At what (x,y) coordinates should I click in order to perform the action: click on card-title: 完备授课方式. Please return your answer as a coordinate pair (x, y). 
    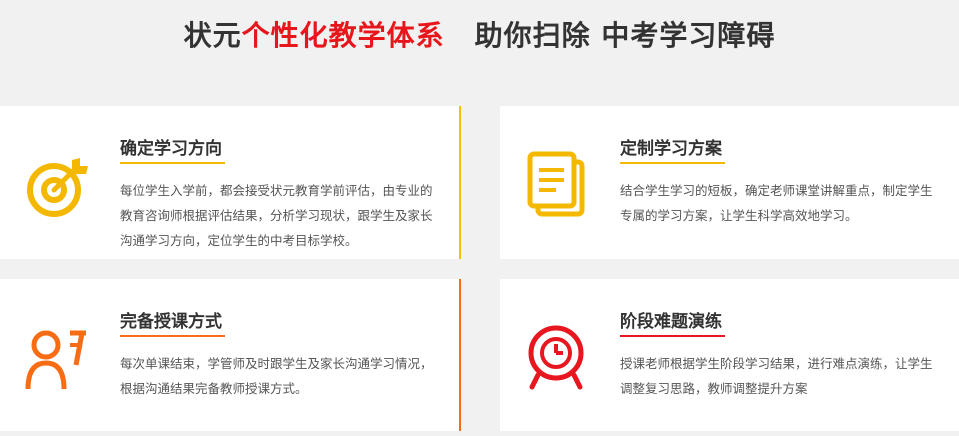
    Looking at the image, I should click on (171, 322).